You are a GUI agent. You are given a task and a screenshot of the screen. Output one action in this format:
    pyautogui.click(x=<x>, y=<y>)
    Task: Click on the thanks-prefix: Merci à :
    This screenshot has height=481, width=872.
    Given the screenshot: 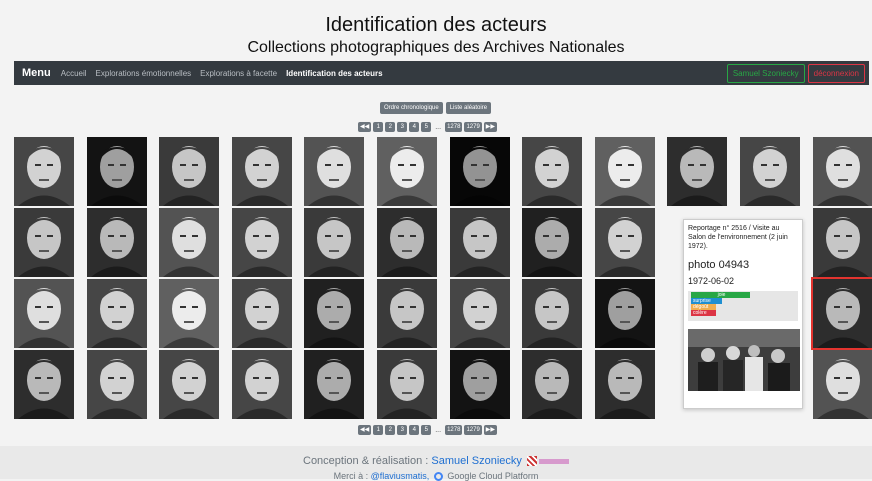 What is the action you would take?
    pyautogui.click(x=351, y=476)
    